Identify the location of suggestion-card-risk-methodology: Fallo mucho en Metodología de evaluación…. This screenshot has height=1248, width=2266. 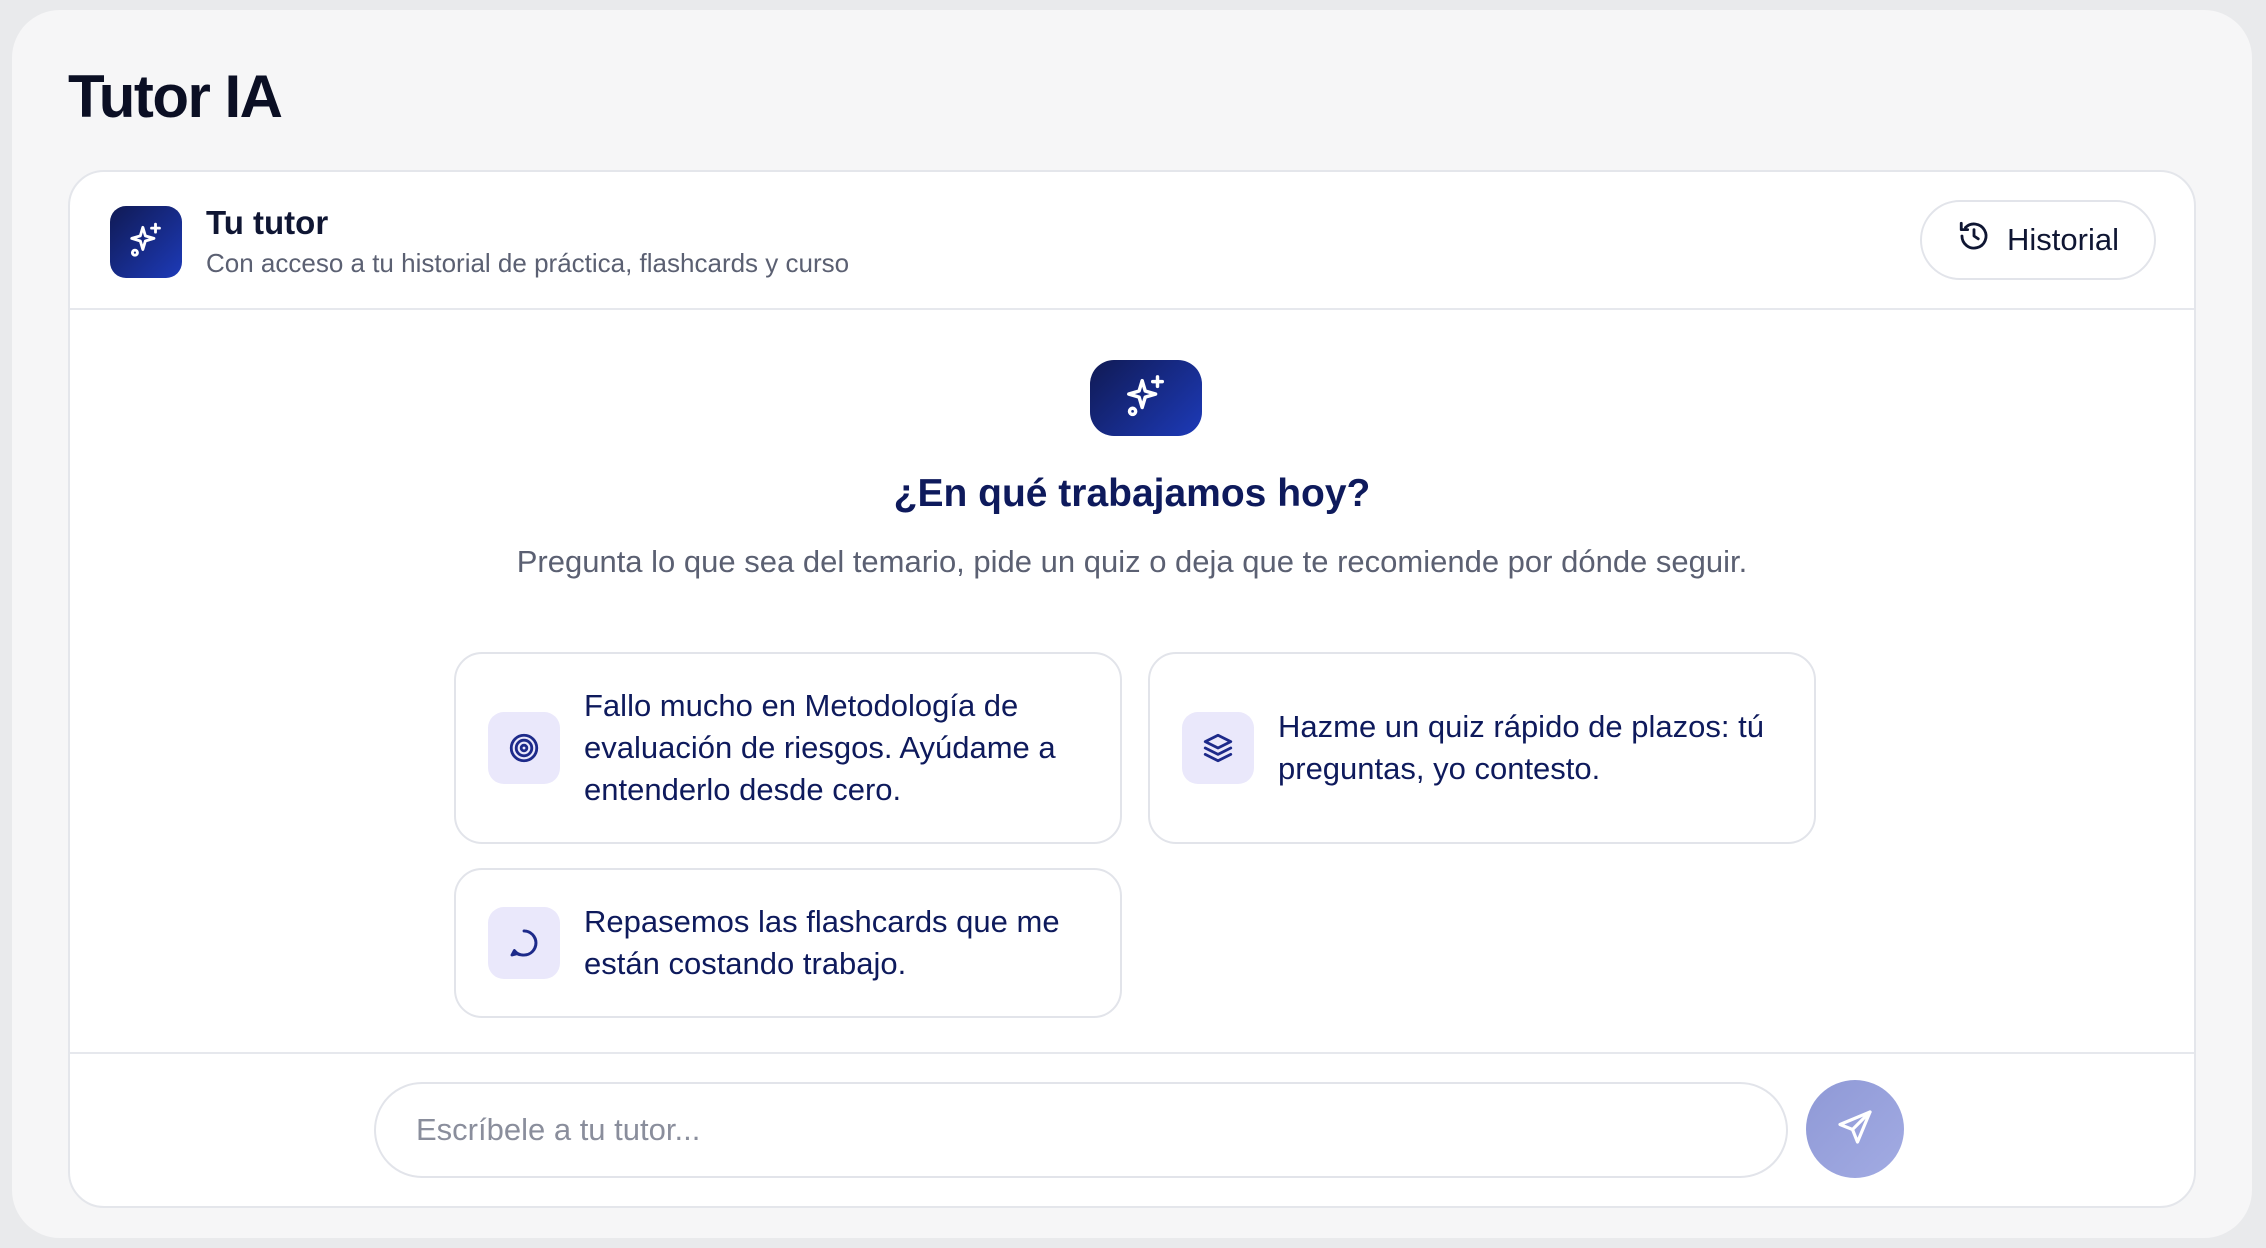
(788, 748).